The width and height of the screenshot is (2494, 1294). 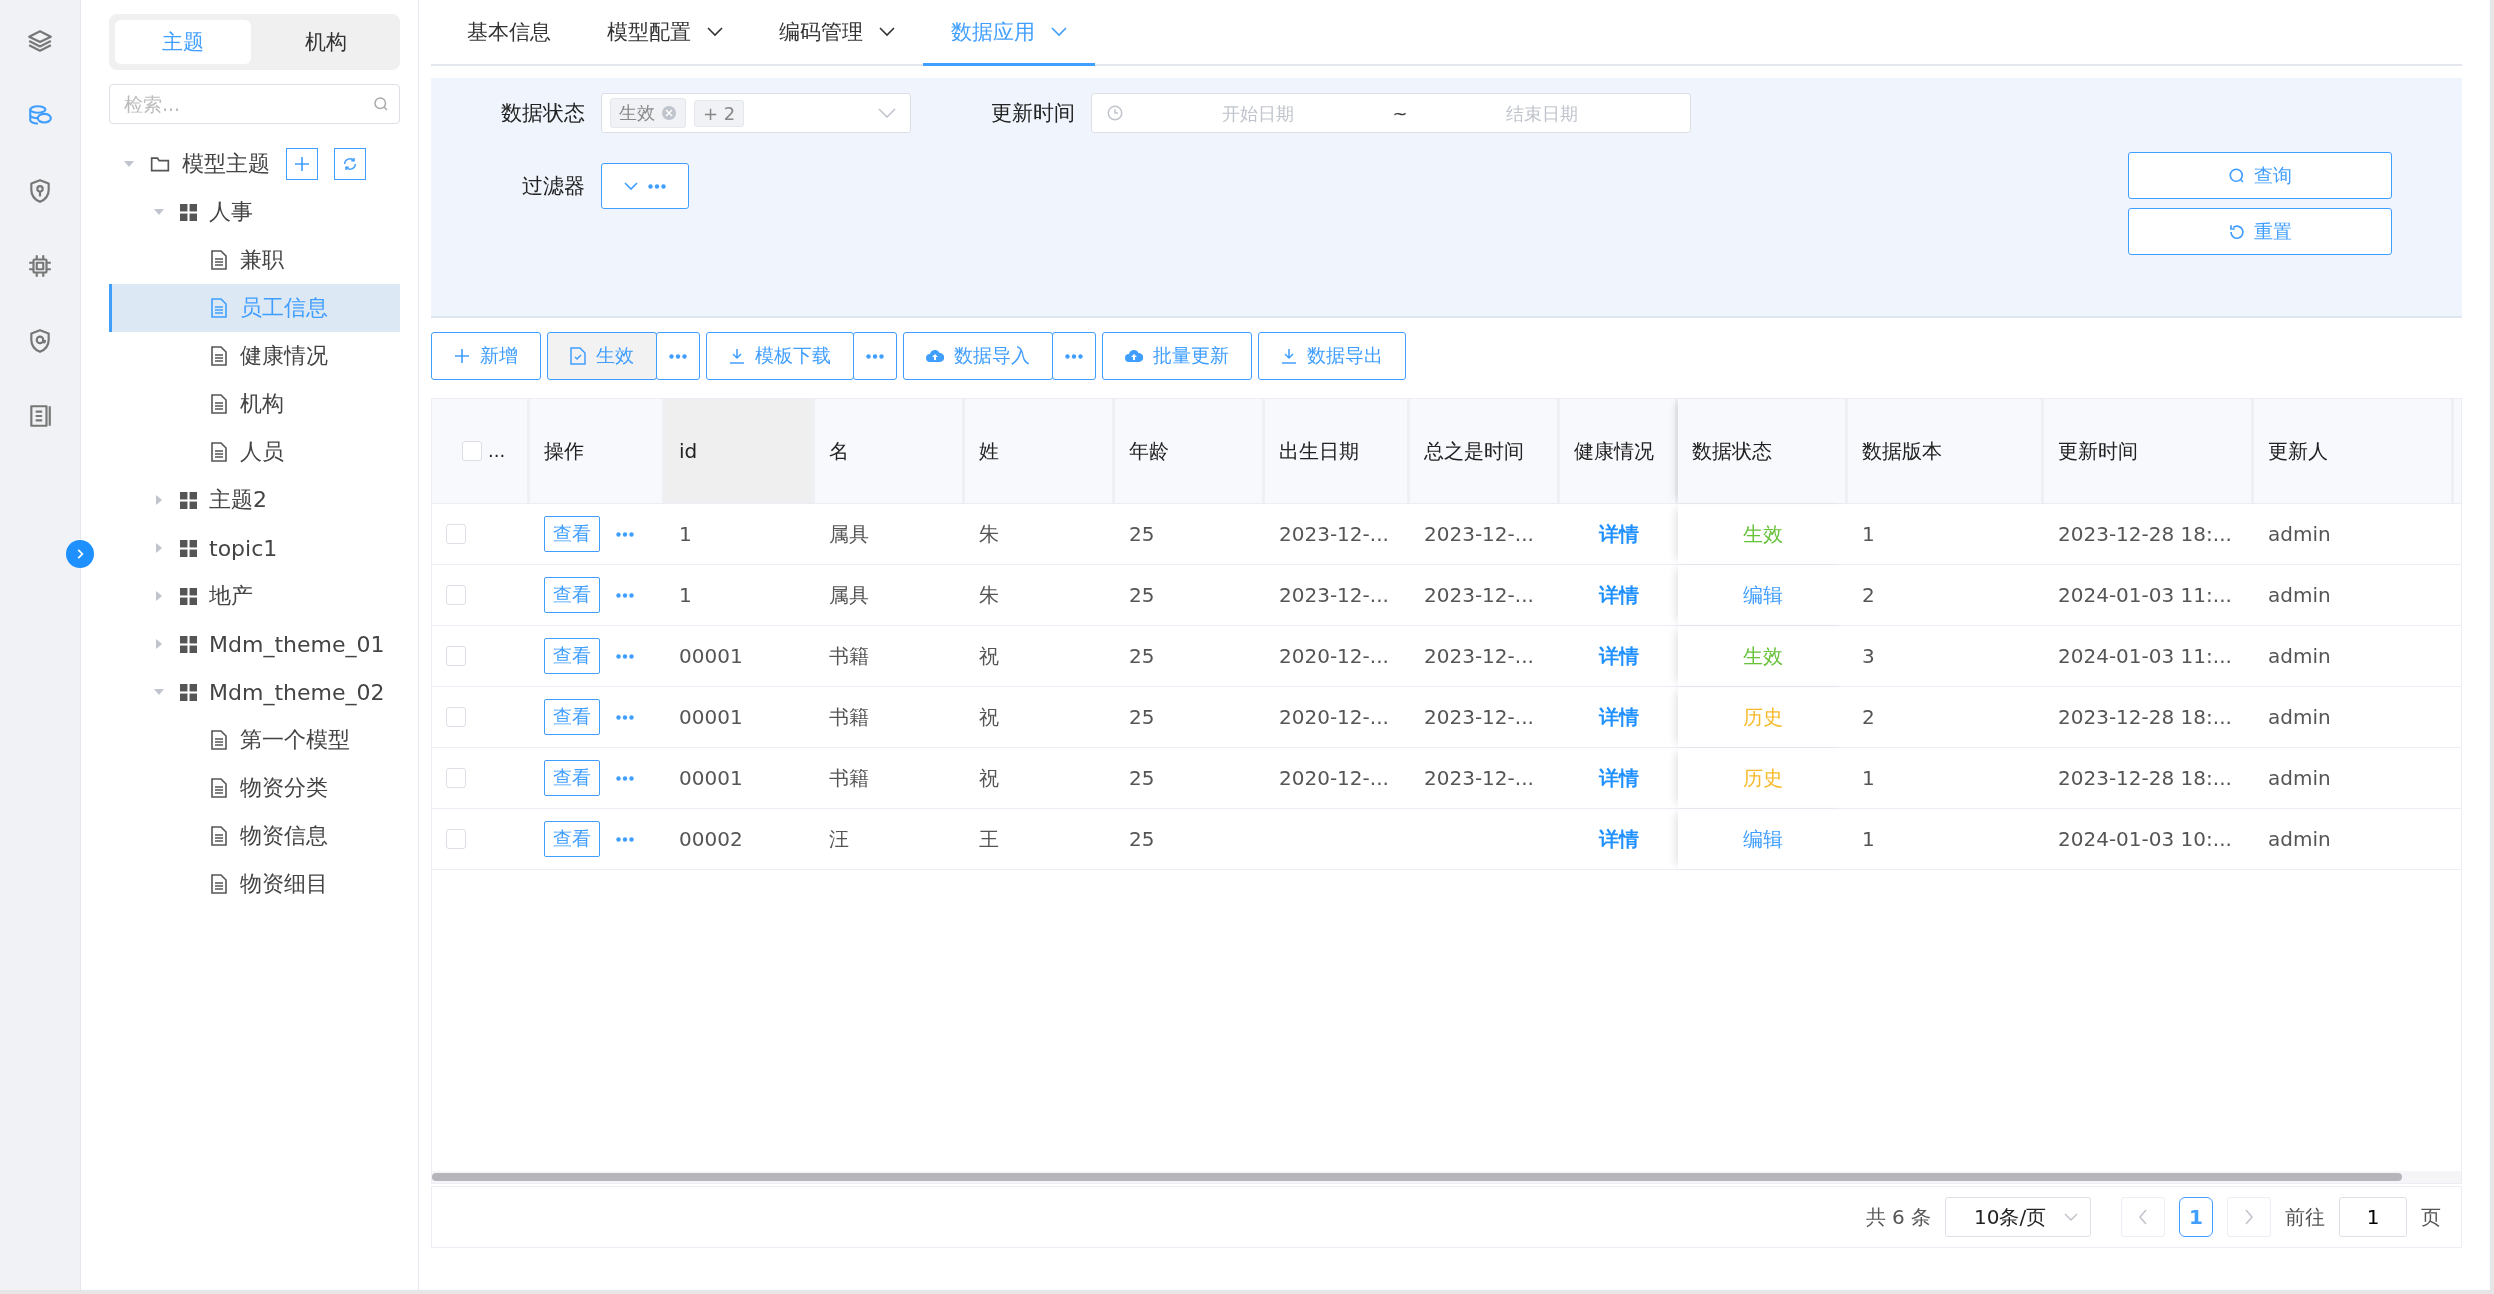 I want to click on column-header: 姓, so click(x=1040, y=451).